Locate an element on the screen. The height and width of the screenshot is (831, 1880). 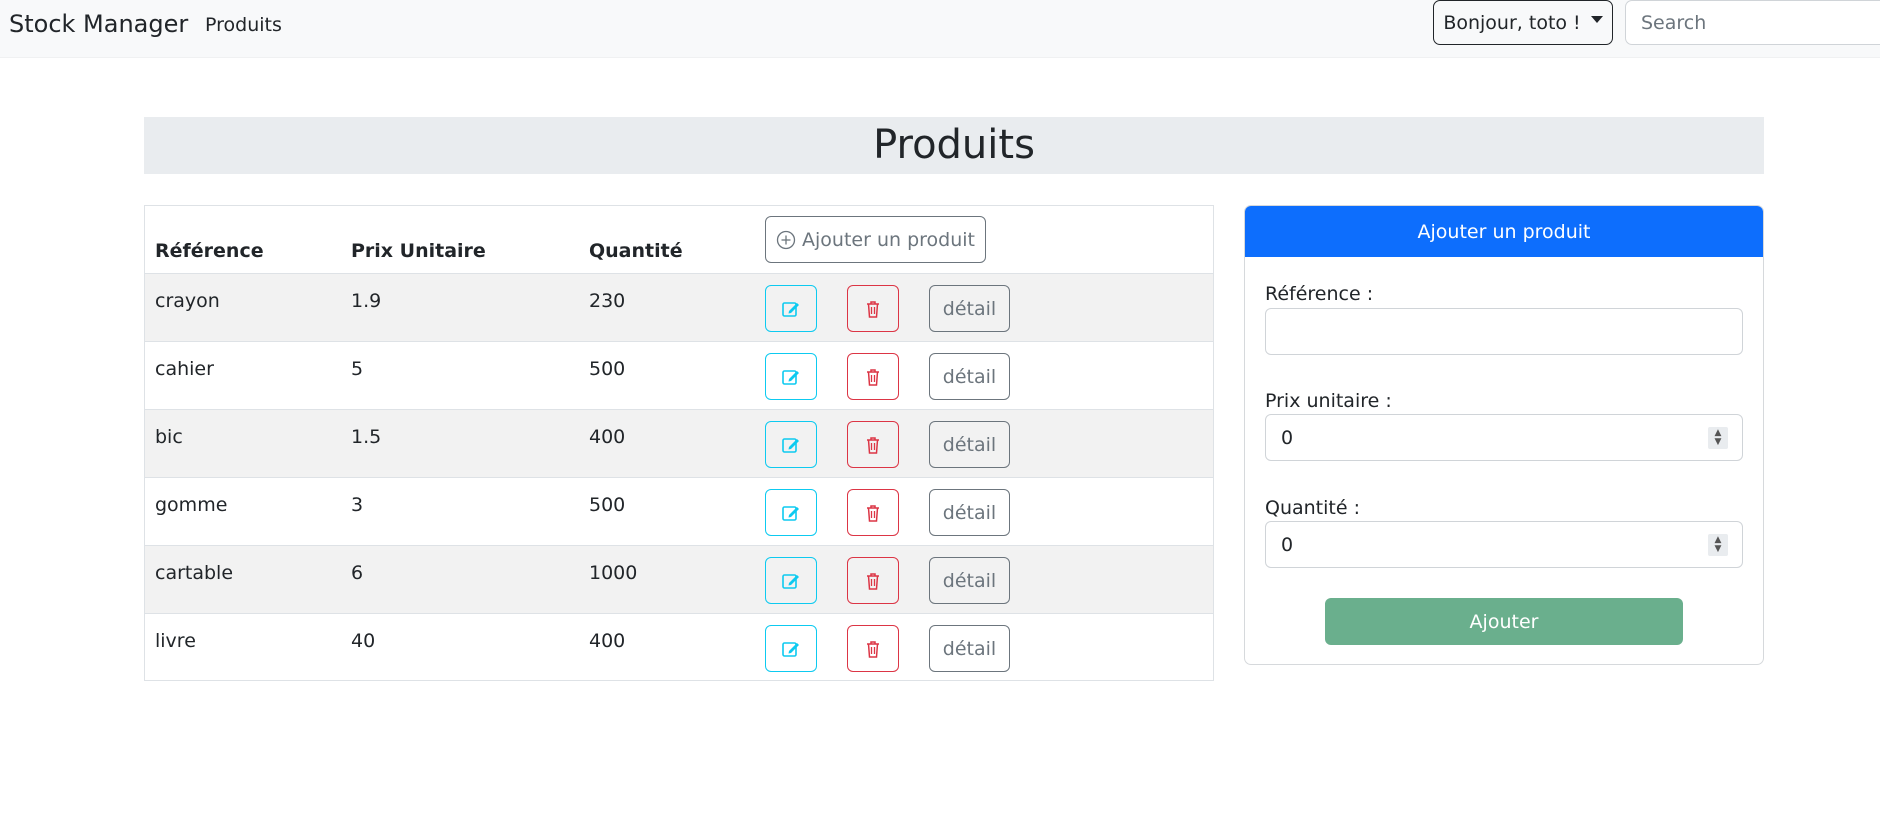
header-price: Prix Unitaire is located at coordinates (418, 251).